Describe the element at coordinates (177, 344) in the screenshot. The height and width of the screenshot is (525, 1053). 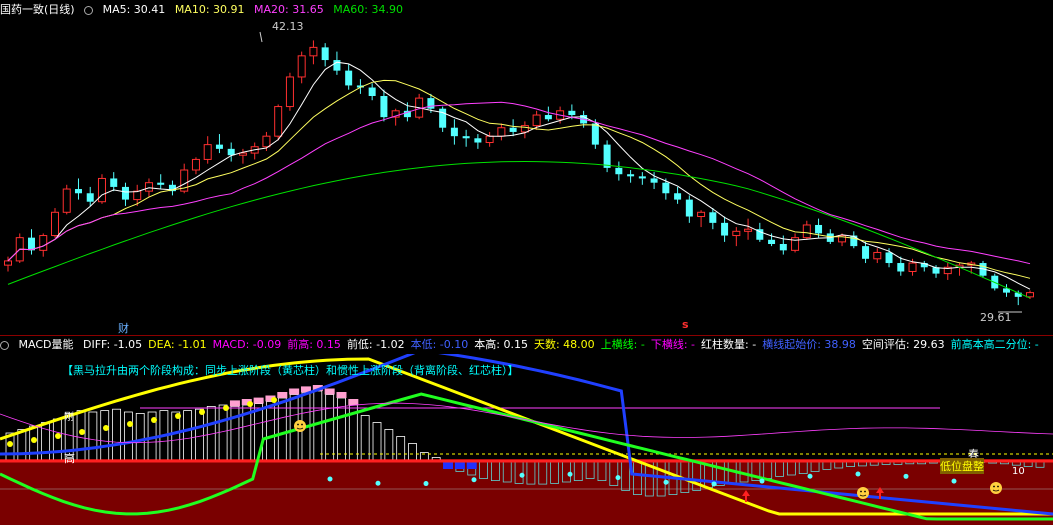
I see `macd-header-item: DEA: -1.01` at that location.